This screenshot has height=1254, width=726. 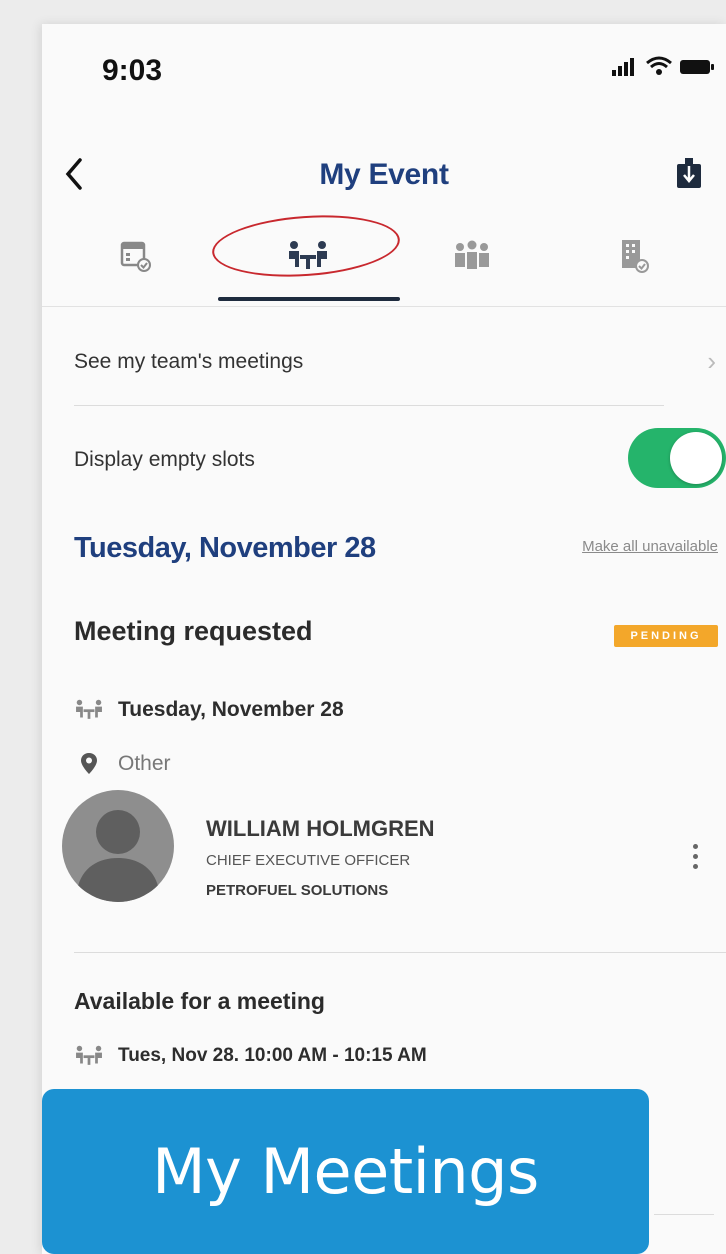 What do you see at coordinates (189, 361) in the screenshot?
I see `team-meetings-label: See my team's meetings` at bounding box center [189, 361].